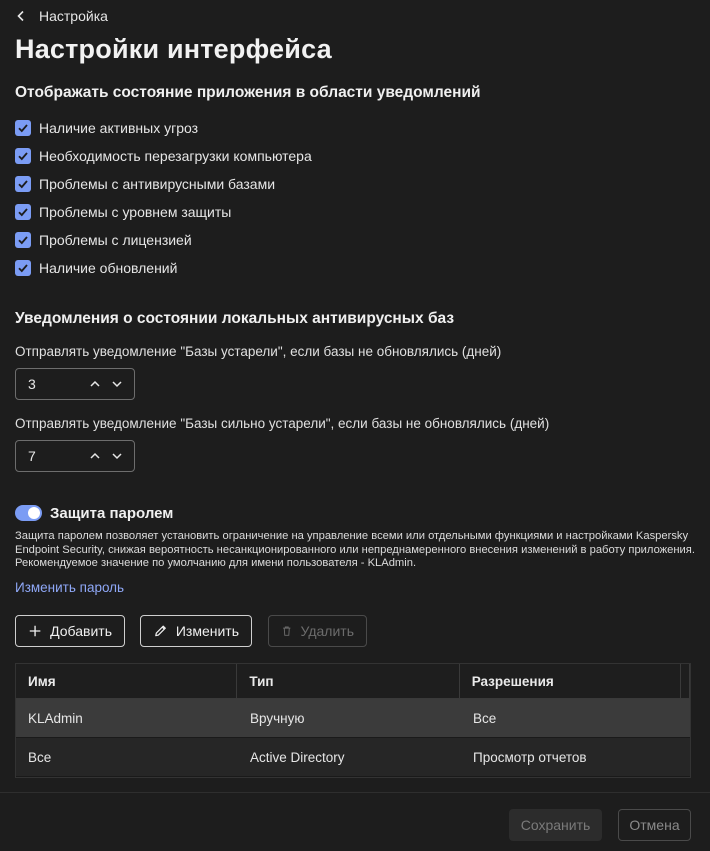 Image resolution: width=710 pixels, height=851 pixels. Describe the element at coordinates (173, 49) in the screenshot. I see `page-title: Настройки интерфейса` at that location.